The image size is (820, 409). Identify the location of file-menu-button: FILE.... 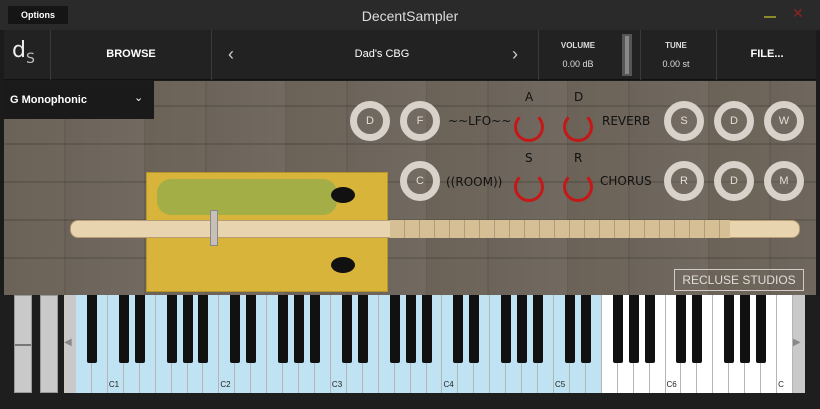
(767, 54).